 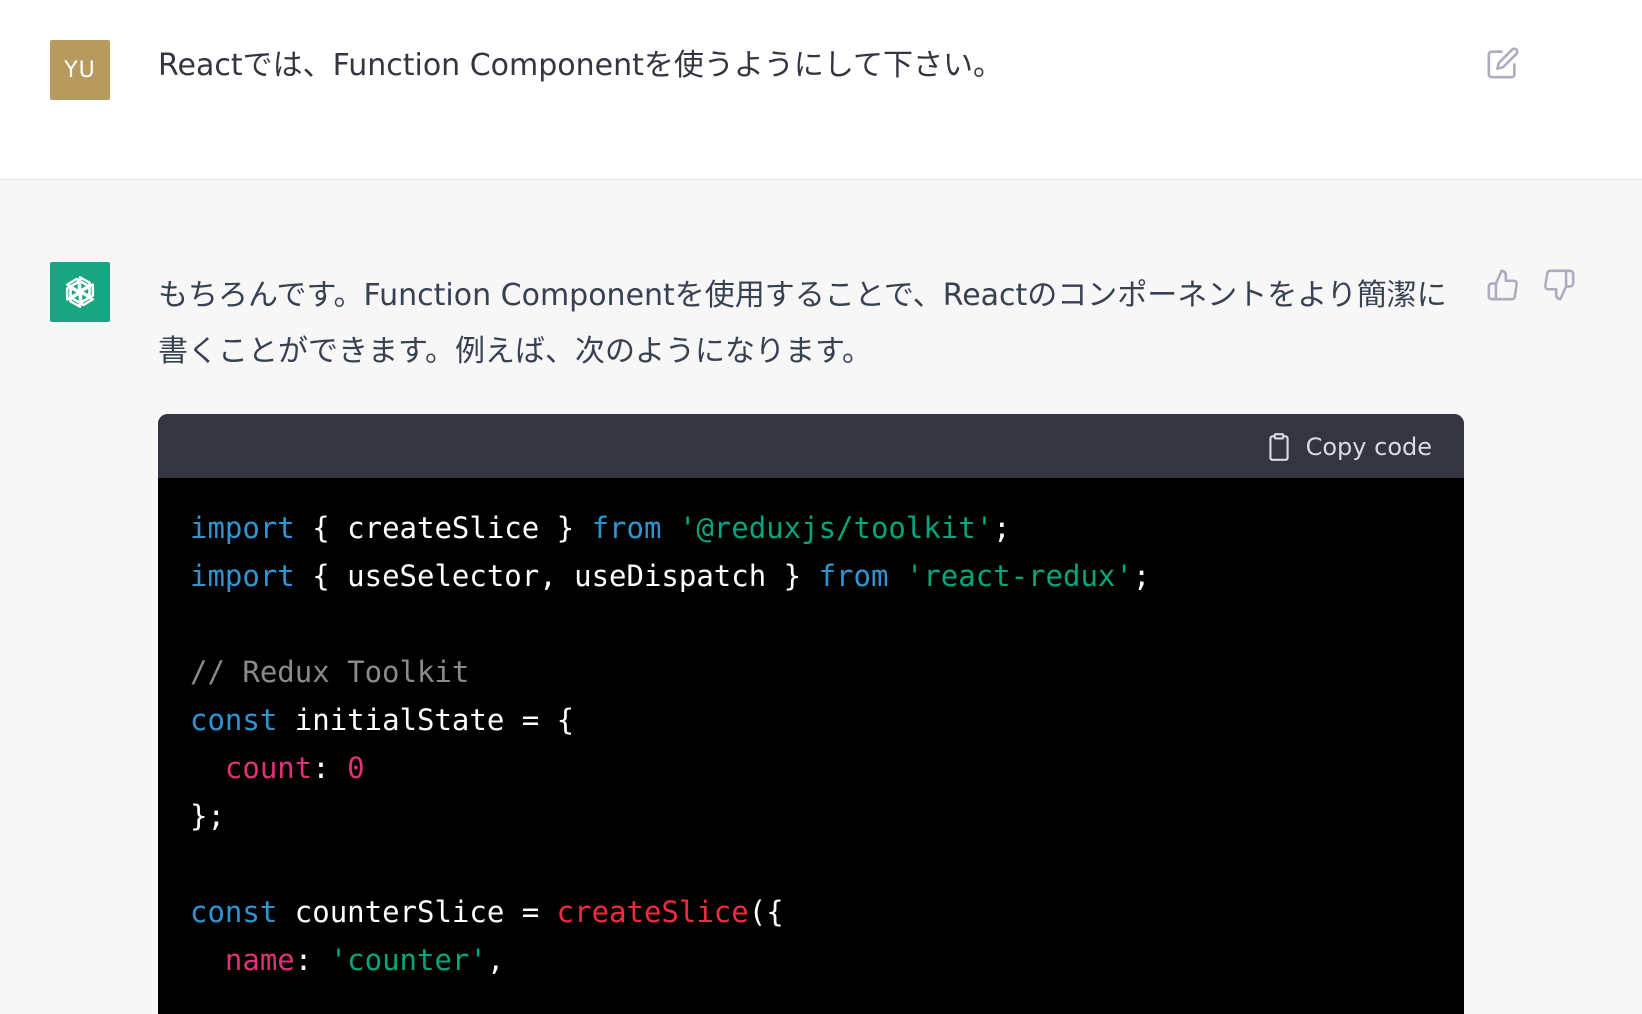 I want to click on copy-code-button: Copy code, so click(x=1349, y=447).